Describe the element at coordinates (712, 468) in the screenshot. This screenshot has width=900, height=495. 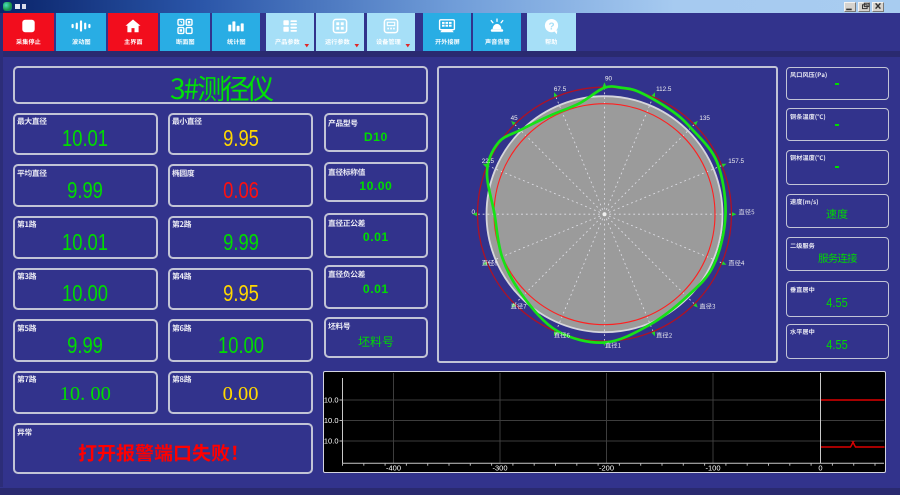
I see `svg-text: -100` at that location.